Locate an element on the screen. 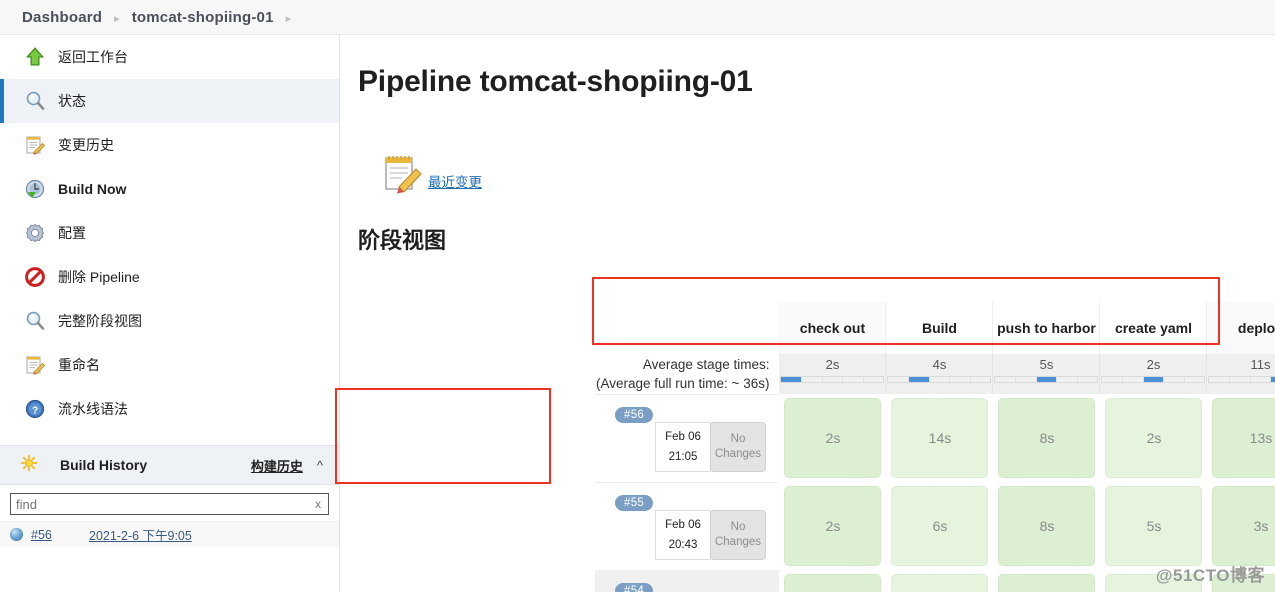 The image size is (1275, 592). stage-run-cell: 6s is located at coordinates (939, 526).